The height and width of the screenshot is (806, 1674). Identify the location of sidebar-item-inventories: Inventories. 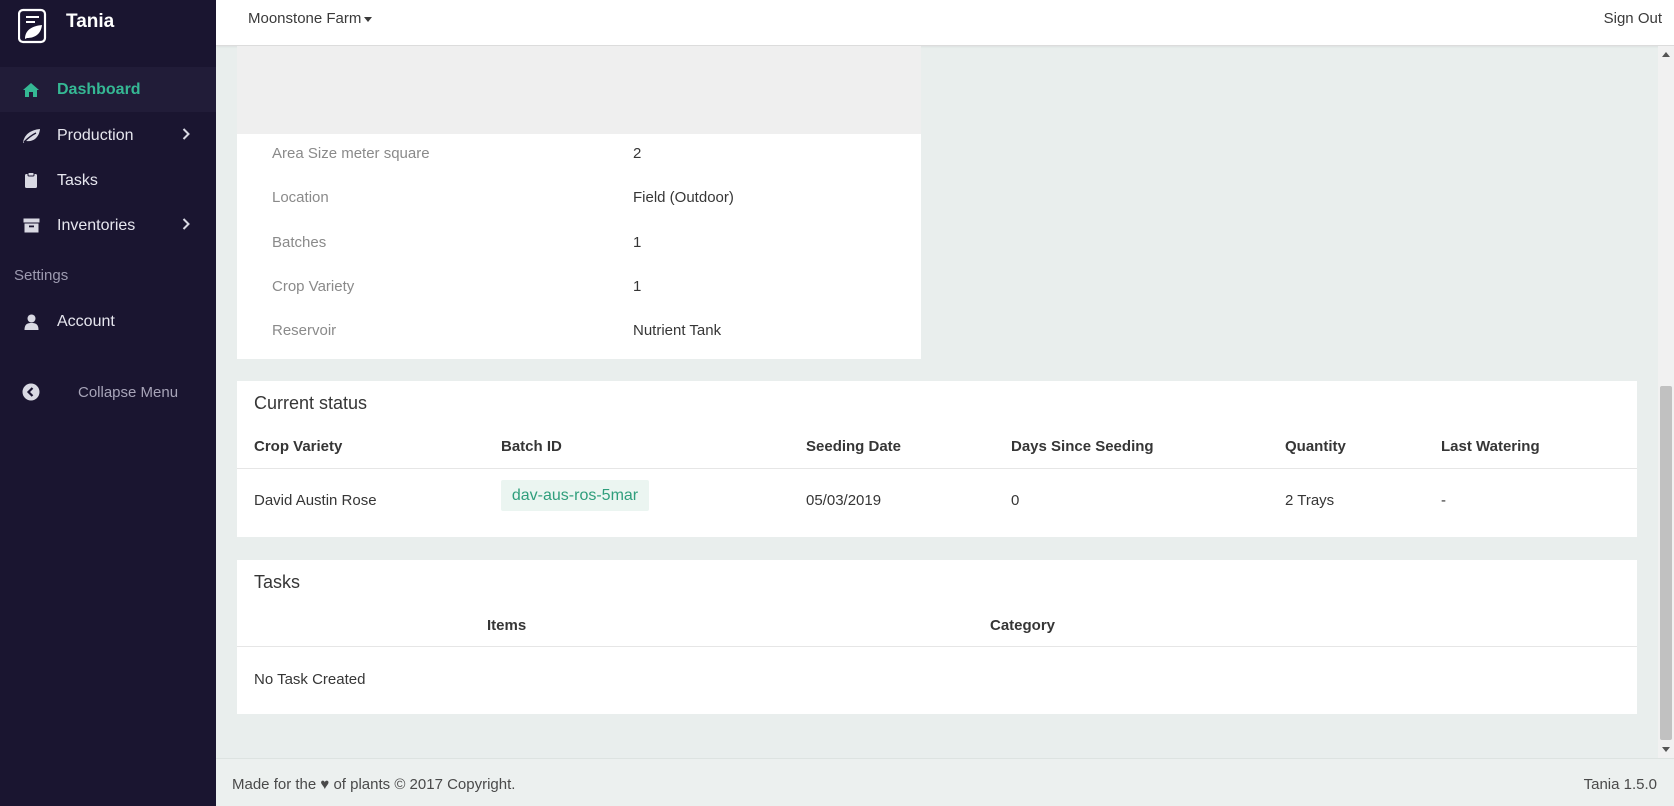
(108, 225).